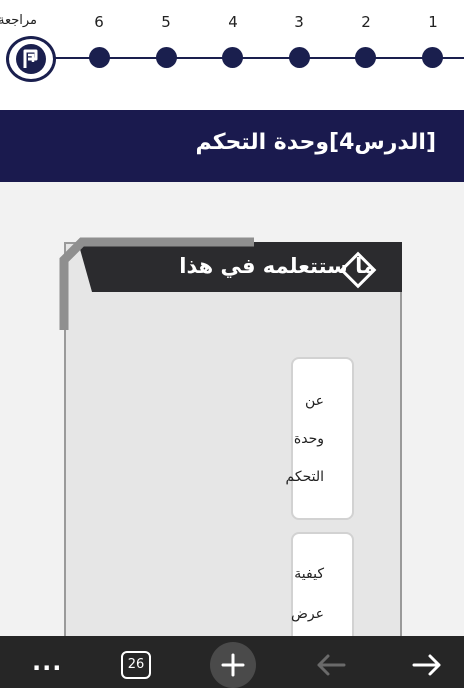 Image resolution: width=464 pixels, height=688 pixels. Describe the element at coordinates (99, 22) in the screenshot. I see `step-6-label: 6` at that location.